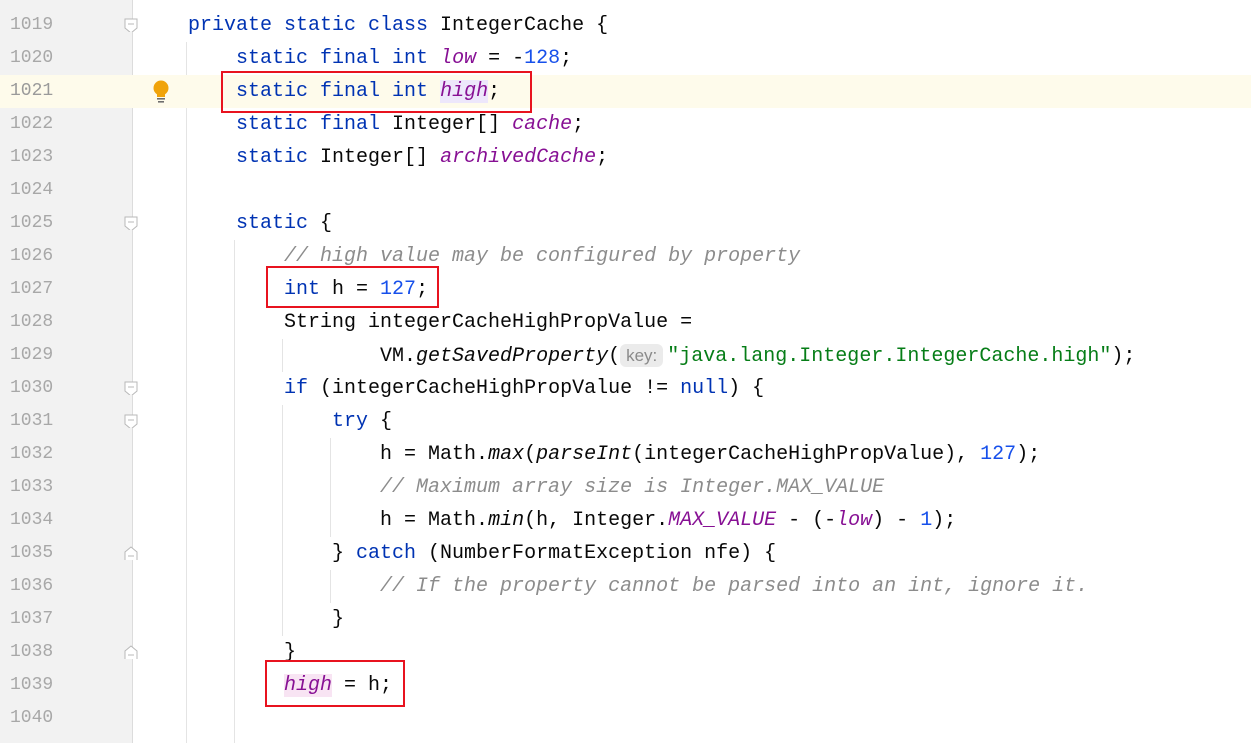 The width and height of the screenshot is (1251, 743). Describe the element at coordinates (32, 652) in the screenshot. I see `line-number: 1038` at that location.